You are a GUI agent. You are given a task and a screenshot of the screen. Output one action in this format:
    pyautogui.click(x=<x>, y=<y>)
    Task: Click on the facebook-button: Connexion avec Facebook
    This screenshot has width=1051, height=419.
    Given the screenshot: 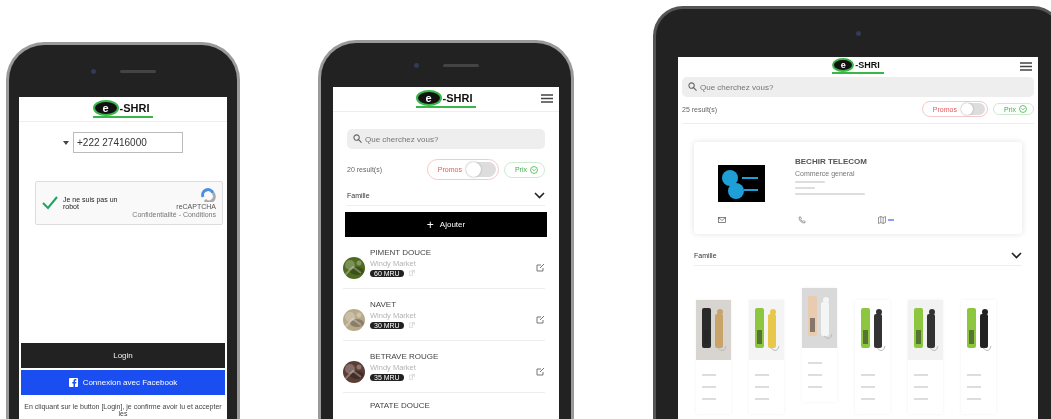 What is the action you would take?
    pyautogui.click(x=123, y=382)
    